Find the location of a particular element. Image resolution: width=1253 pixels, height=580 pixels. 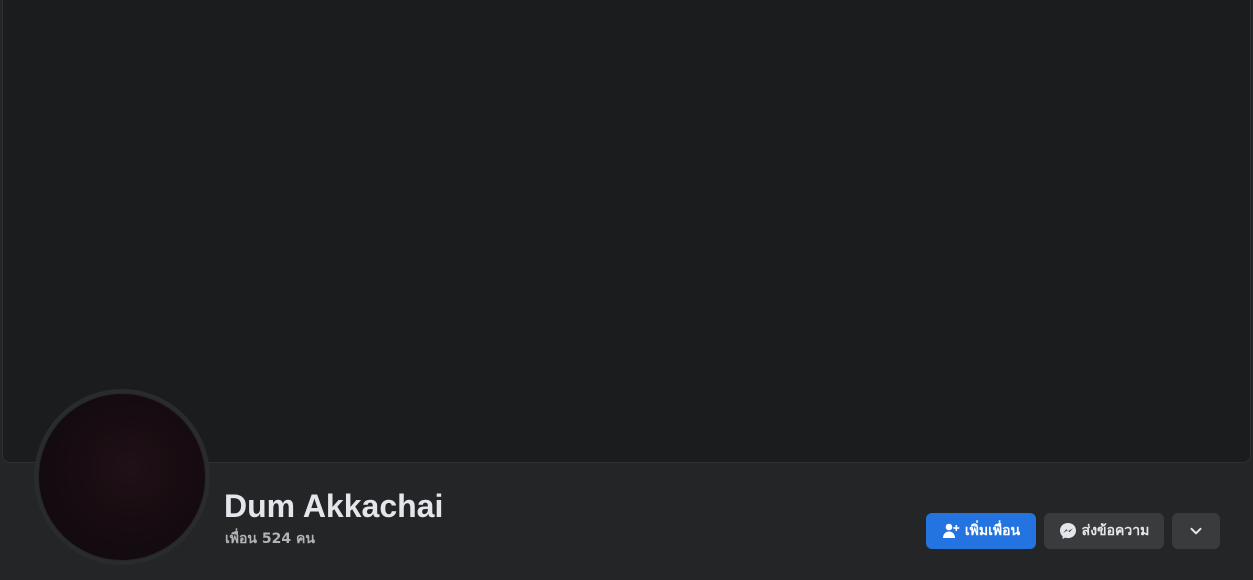

add-friend-button: เพิ่มเพื่อน is located at coordinates (981, 531).